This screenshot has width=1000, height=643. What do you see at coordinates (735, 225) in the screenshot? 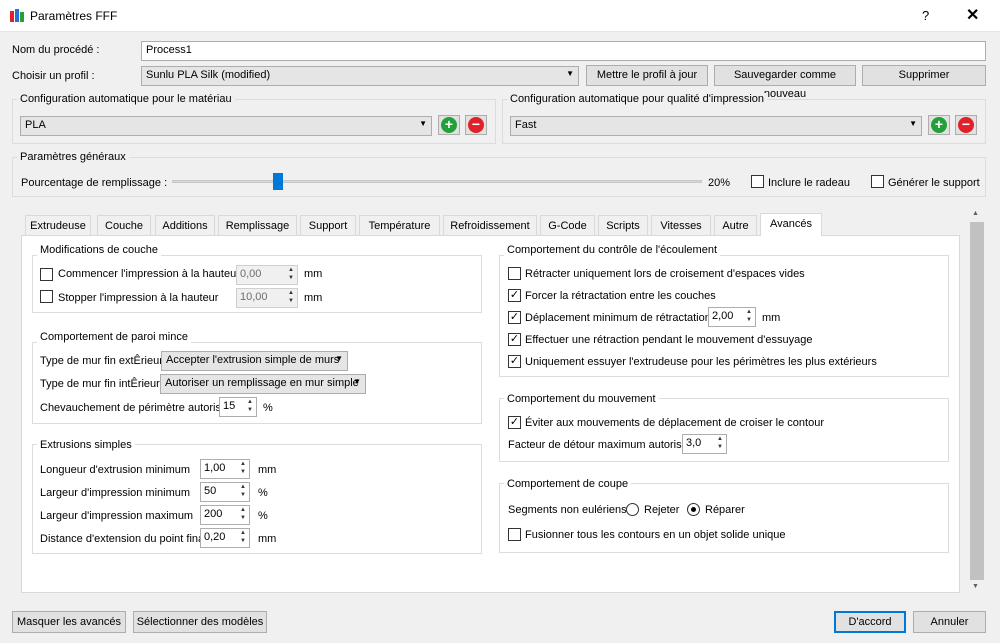
I see `tab-autre: Autre` at bounding box center [735, 225].